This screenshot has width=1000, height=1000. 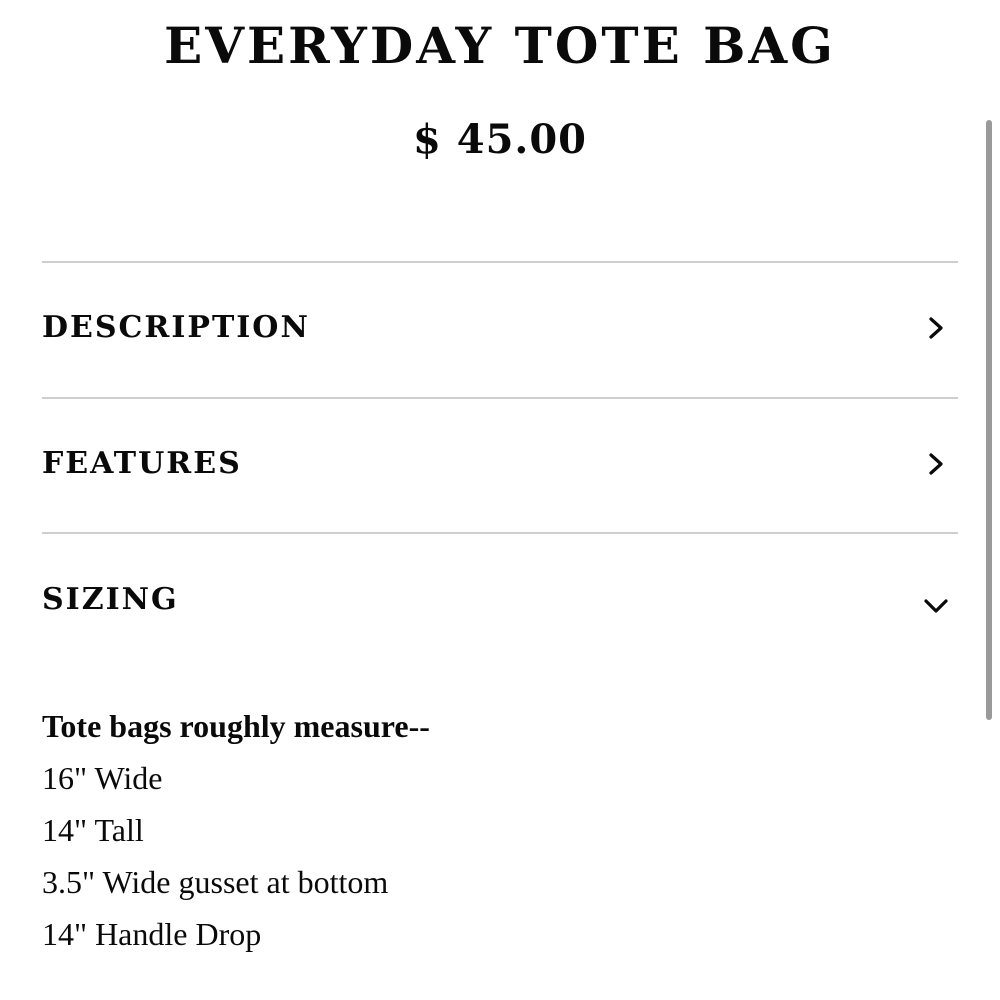 What do you see at coordinates (110, 599) in the screenshot?
I see `accordion-sizing-label: SIZING` at bounding box center [110, 599].